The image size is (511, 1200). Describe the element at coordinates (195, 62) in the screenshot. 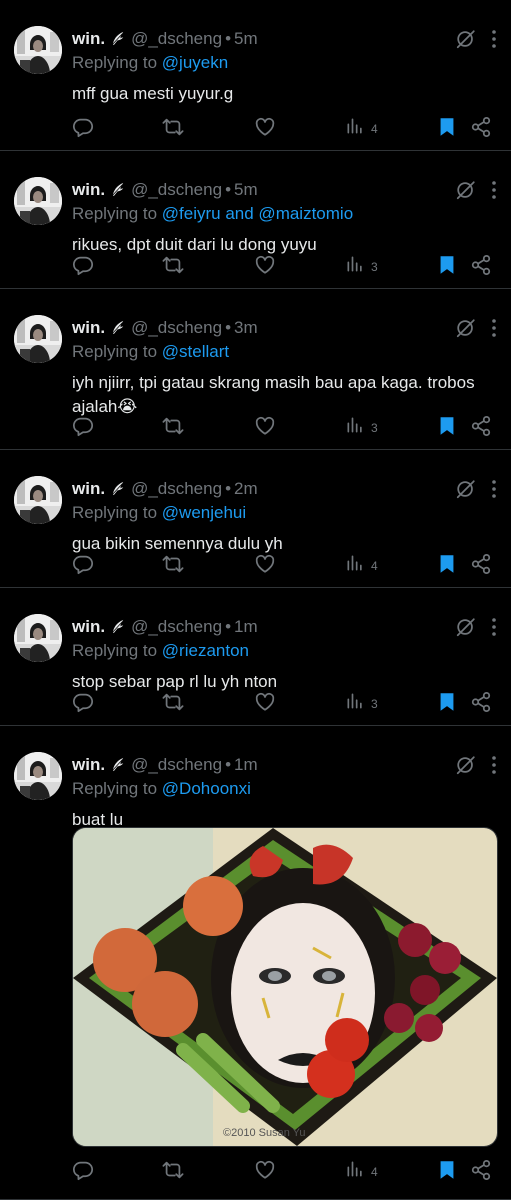

I see `mention-link: @juyekn` at that location.